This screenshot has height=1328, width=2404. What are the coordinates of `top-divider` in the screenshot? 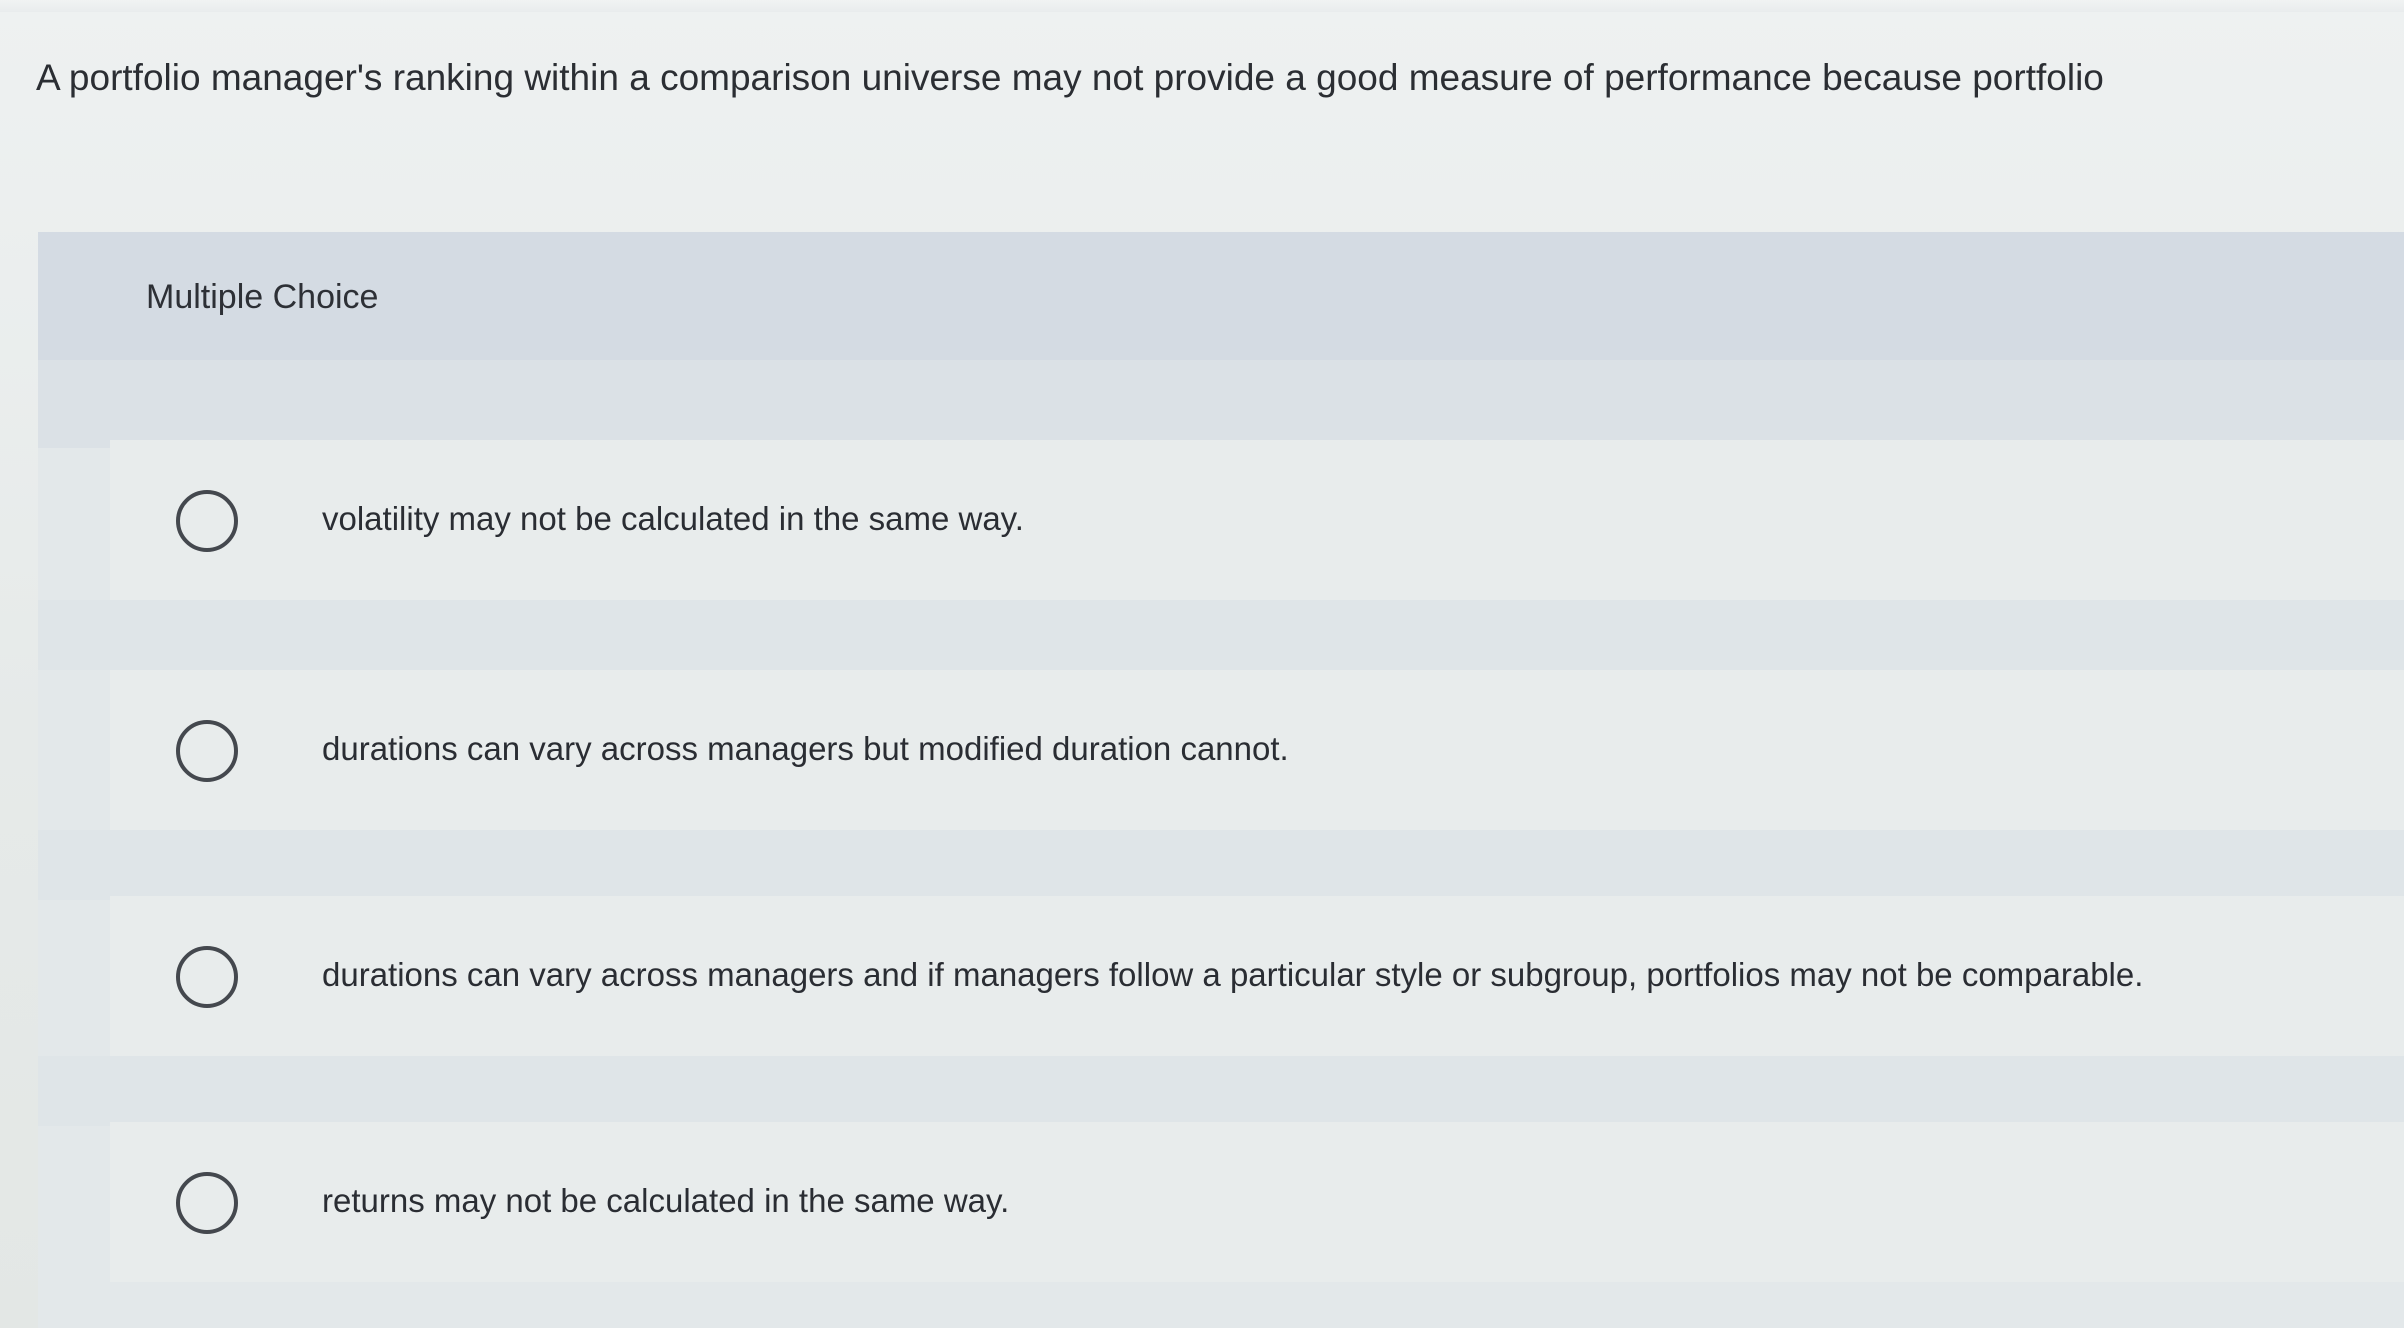 It's located at (1202, 6).